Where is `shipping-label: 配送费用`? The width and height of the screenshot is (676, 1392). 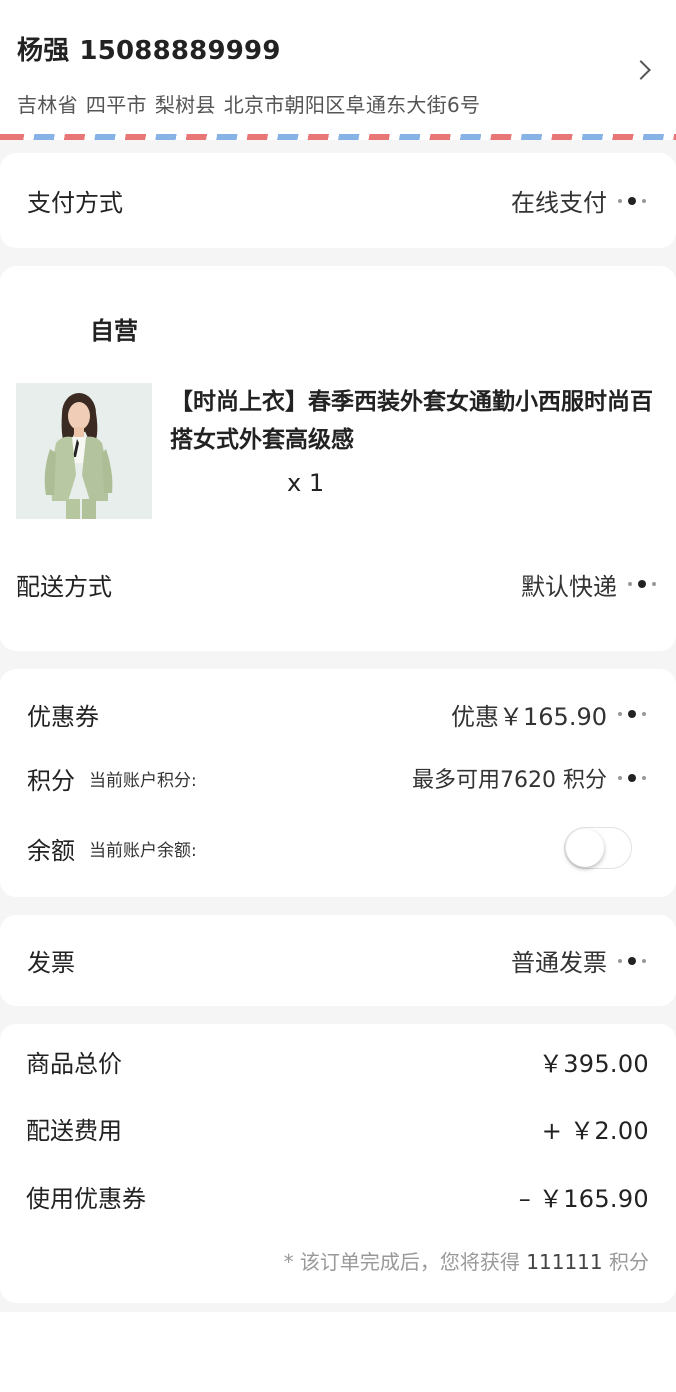
shipping-label: 配送费用 is located at coordinates (74, 1130).